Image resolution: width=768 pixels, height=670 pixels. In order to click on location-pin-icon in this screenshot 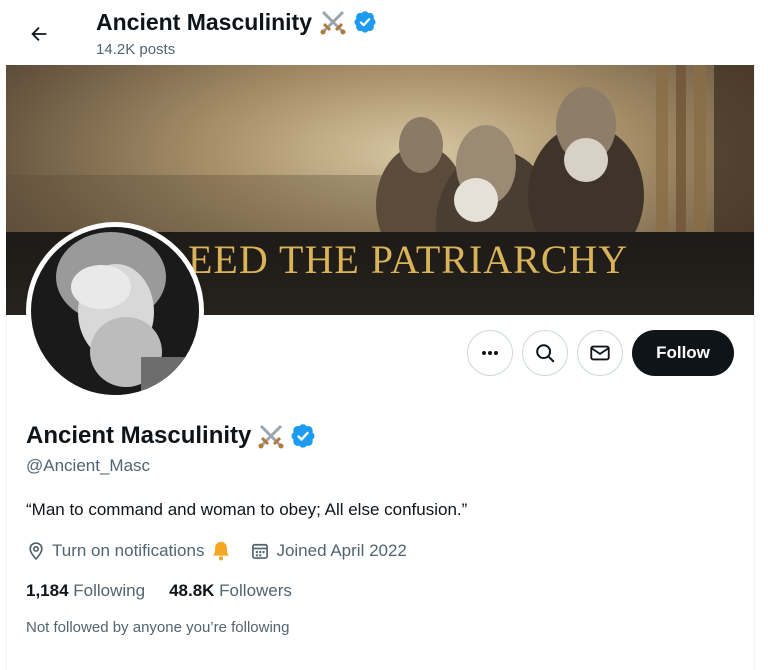, I will do `click(36, 551)`.